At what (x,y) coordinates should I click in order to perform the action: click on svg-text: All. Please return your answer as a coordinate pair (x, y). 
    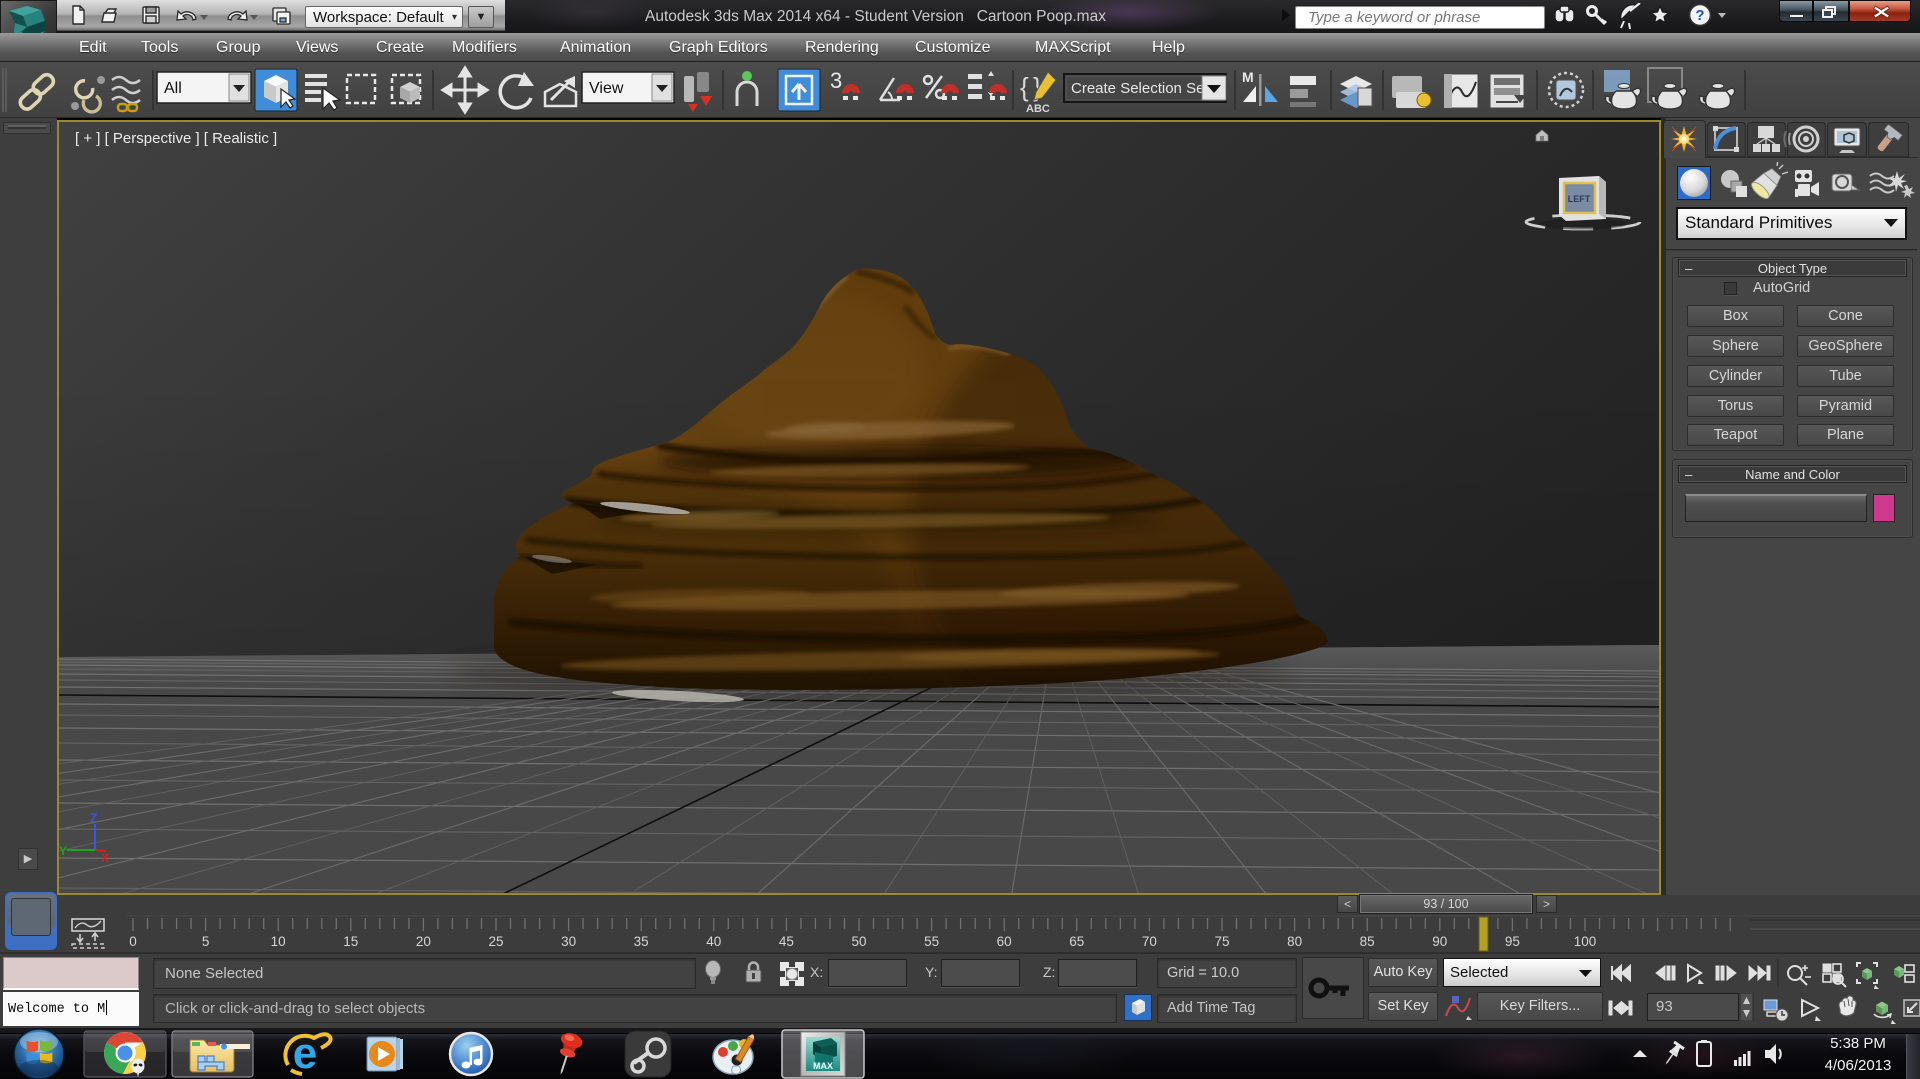
    Looking at the image, I should click on (173, 88).